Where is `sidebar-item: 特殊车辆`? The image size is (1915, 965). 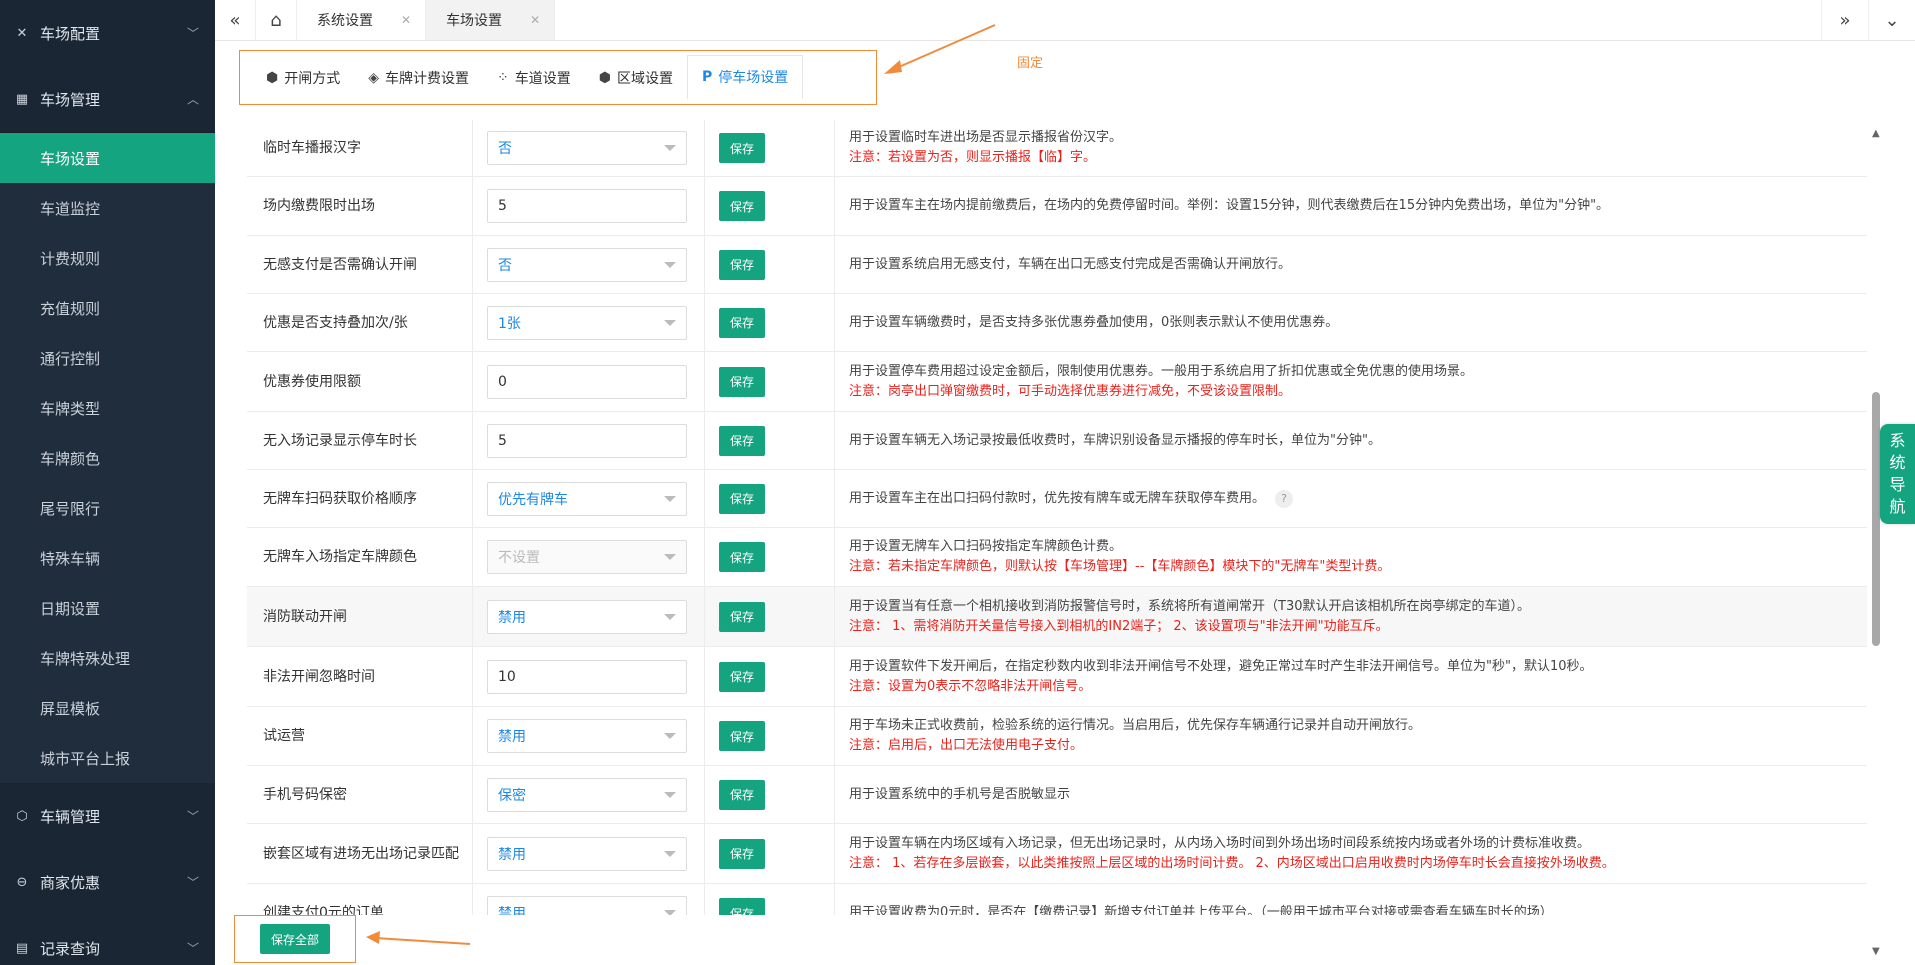
sidebar-item: 特殊车辆 is located at coordinates (107, 558).